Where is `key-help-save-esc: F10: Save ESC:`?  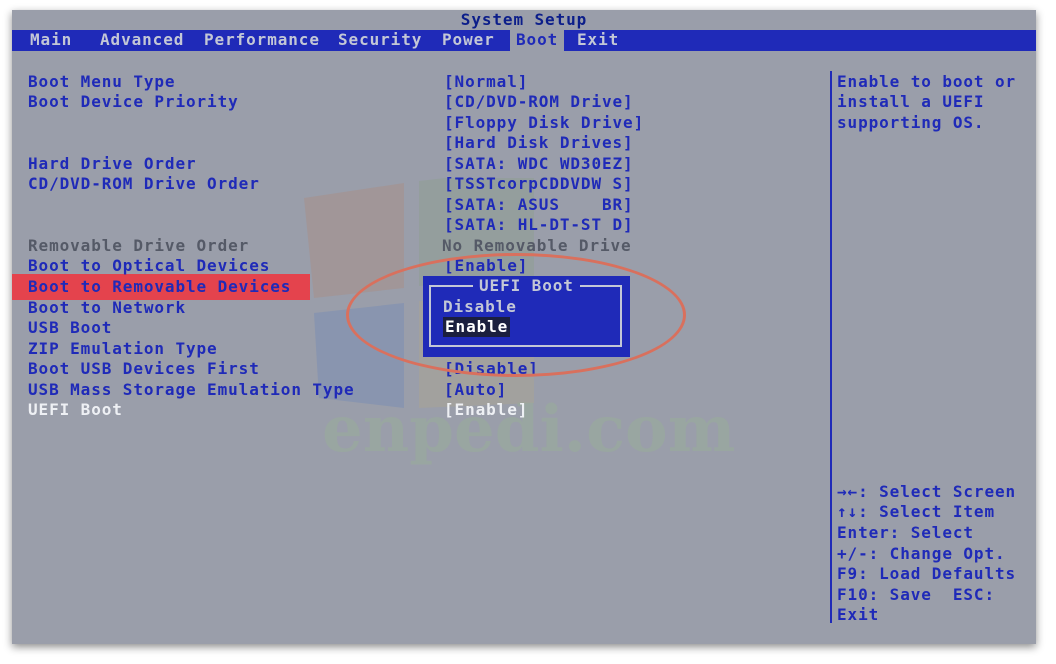
key-help-save-esc: F10: Save ESC: is located at coordinates (916, 594).